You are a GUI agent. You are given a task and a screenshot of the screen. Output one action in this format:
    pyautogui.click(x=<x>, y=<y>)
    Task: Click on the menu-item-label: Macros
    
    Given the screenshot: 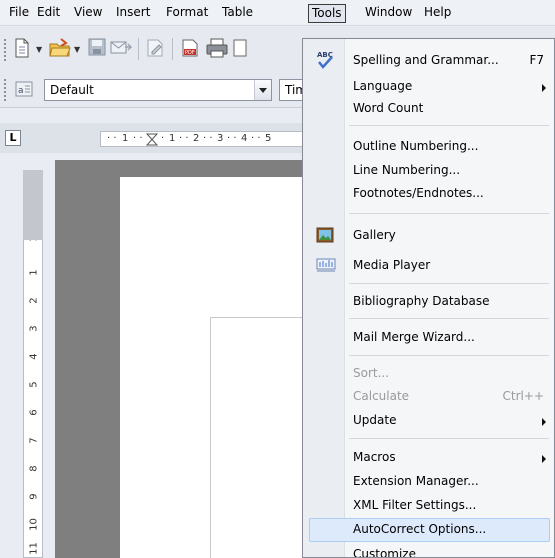 What is the action you would take?
    pyautogui.click(x=374, y=457)
    